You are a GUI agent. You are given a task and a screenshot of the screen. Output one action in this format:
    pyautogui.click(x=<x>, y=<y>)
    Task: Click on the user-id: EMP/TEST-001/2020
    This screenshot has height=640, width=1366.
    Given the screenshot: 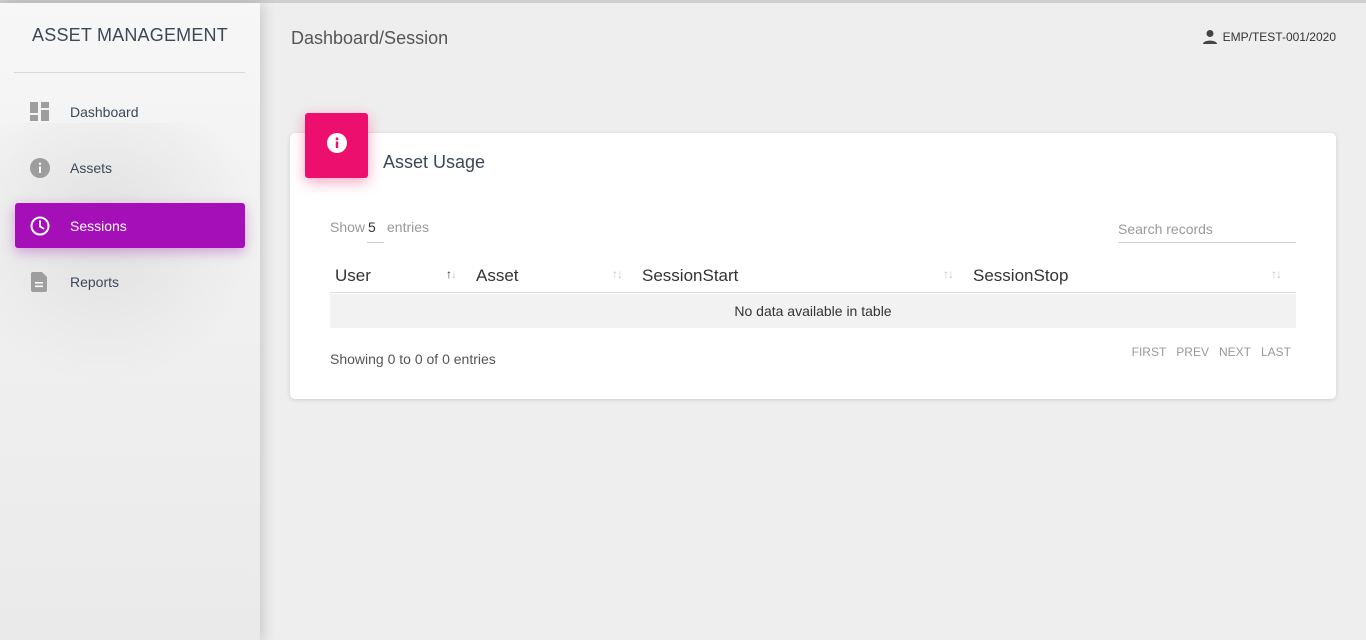 What is the action you would take?
    pyautogui.click(x=1279, y=37)
    